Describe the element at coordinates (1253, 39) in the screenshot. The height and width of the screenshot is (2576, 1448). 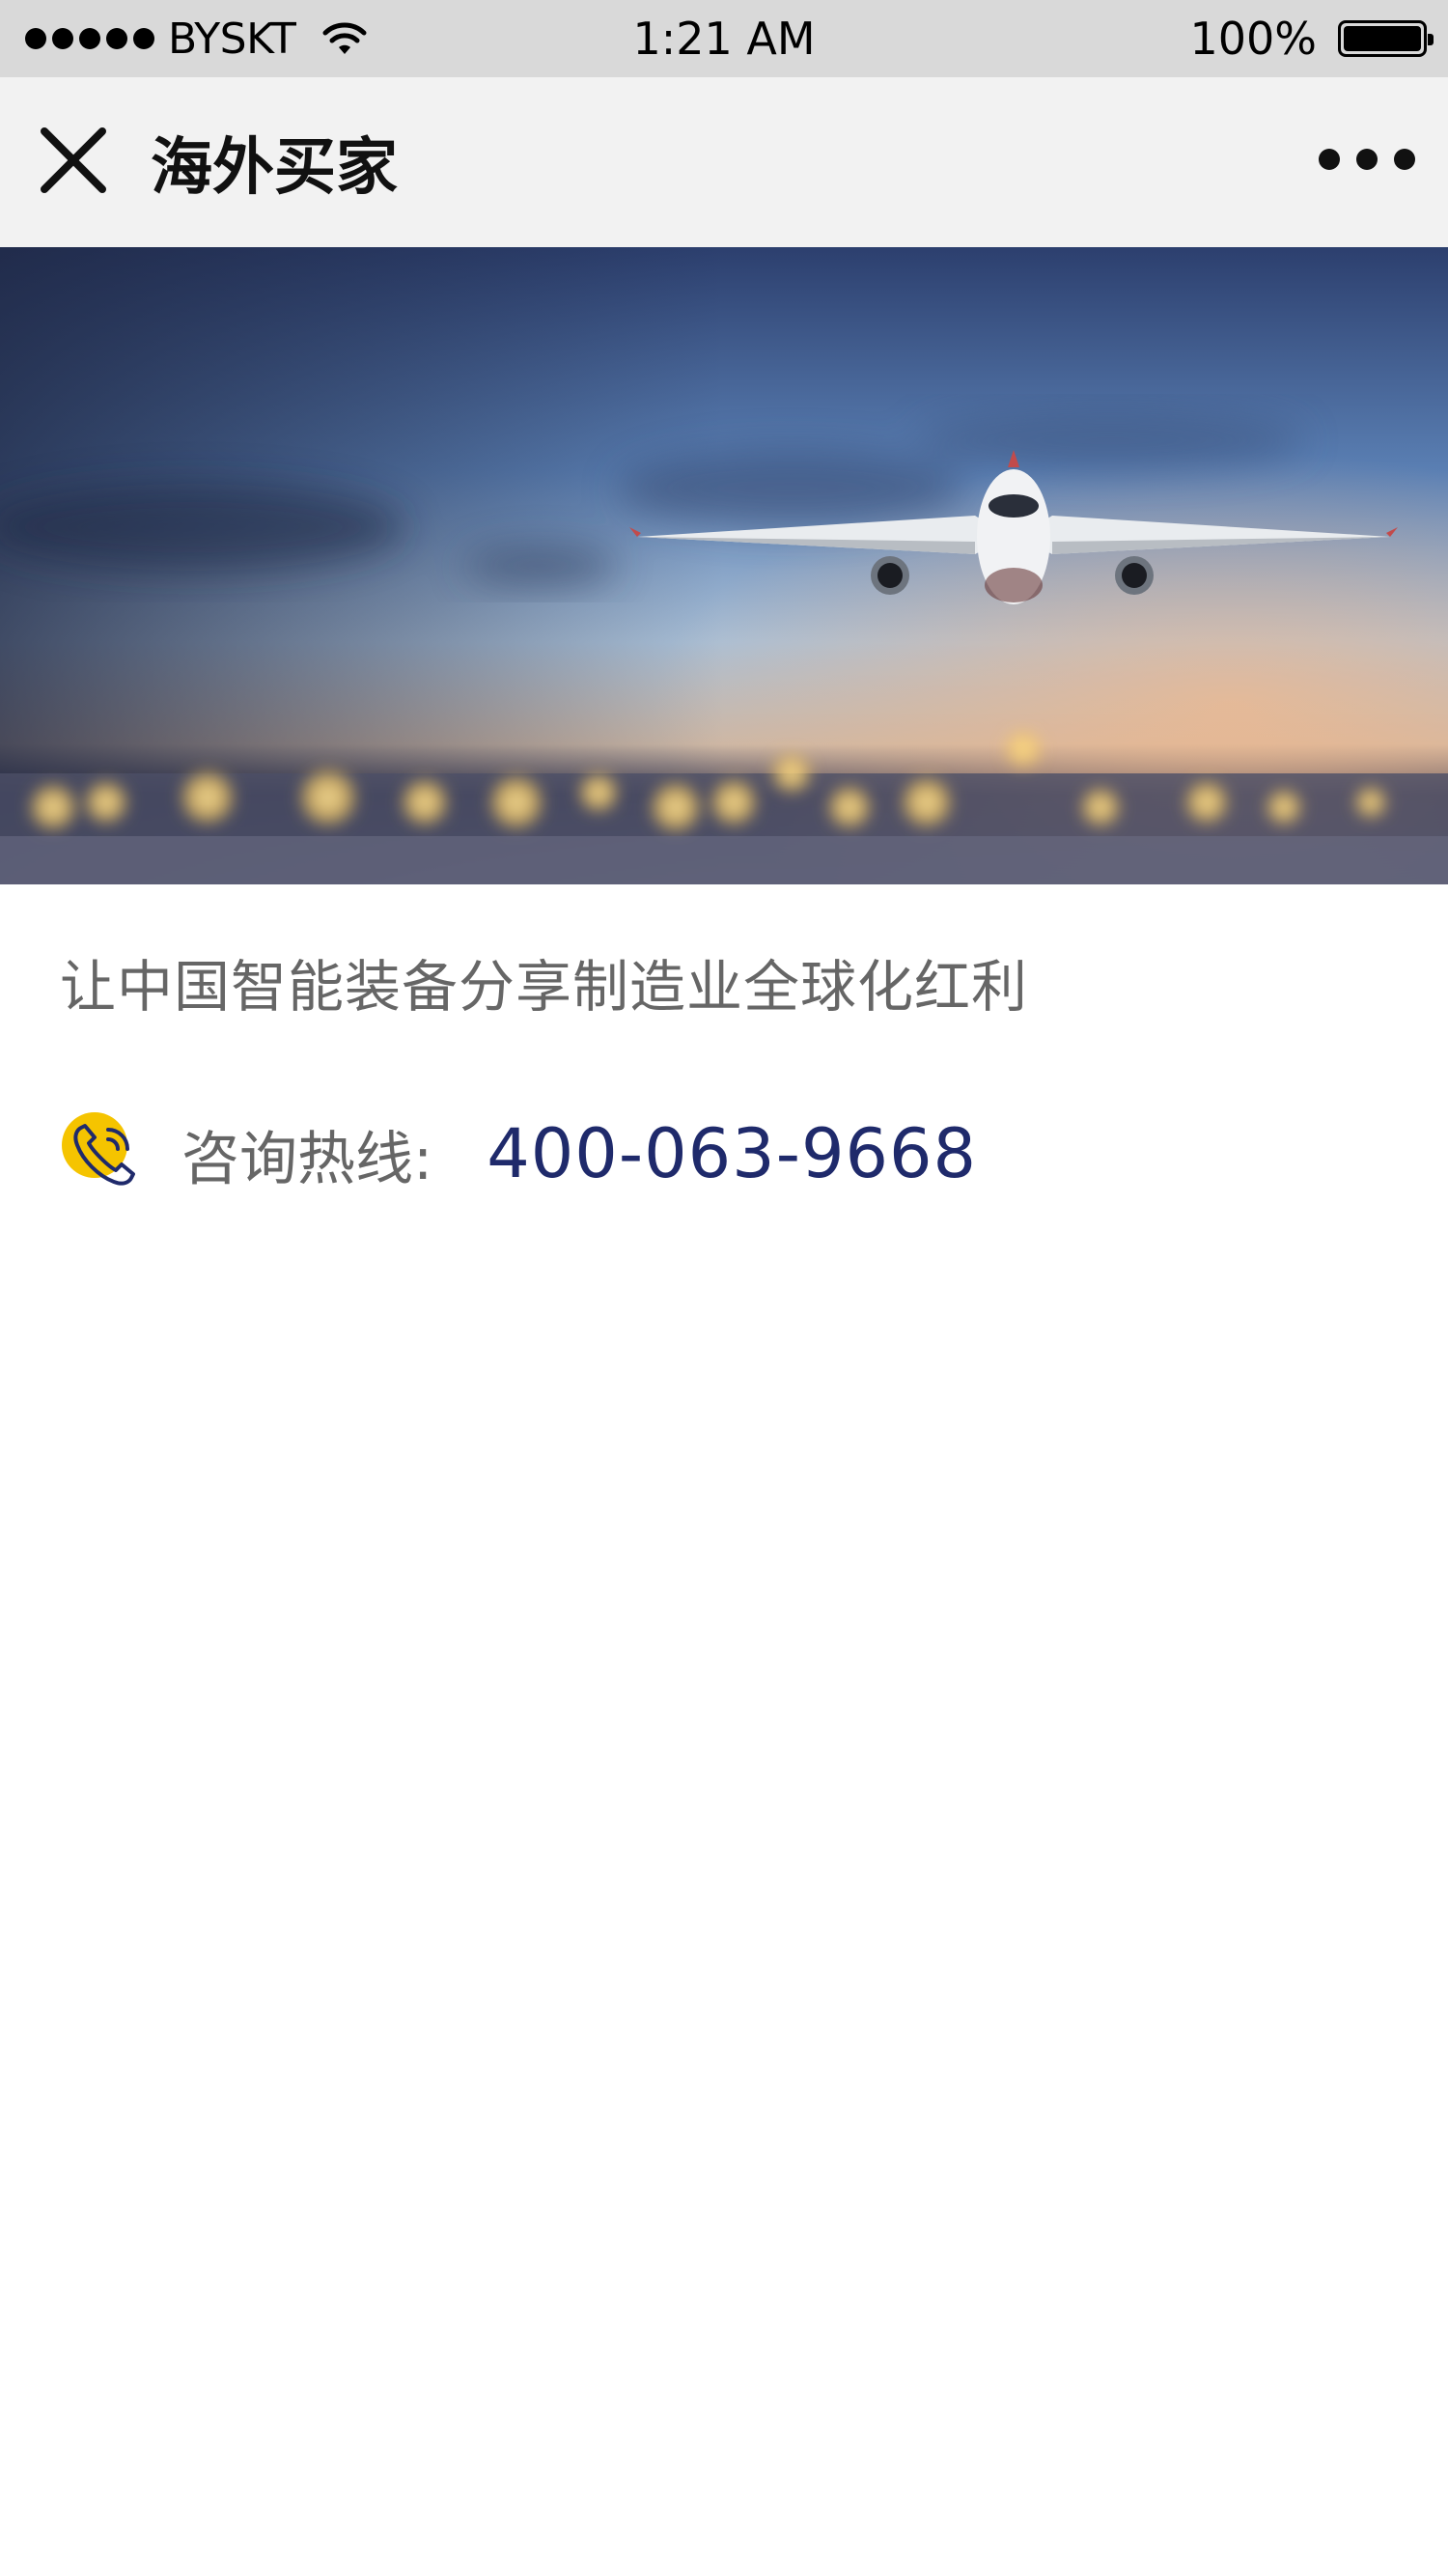
I see `battery-percentage: 100%` at that location.